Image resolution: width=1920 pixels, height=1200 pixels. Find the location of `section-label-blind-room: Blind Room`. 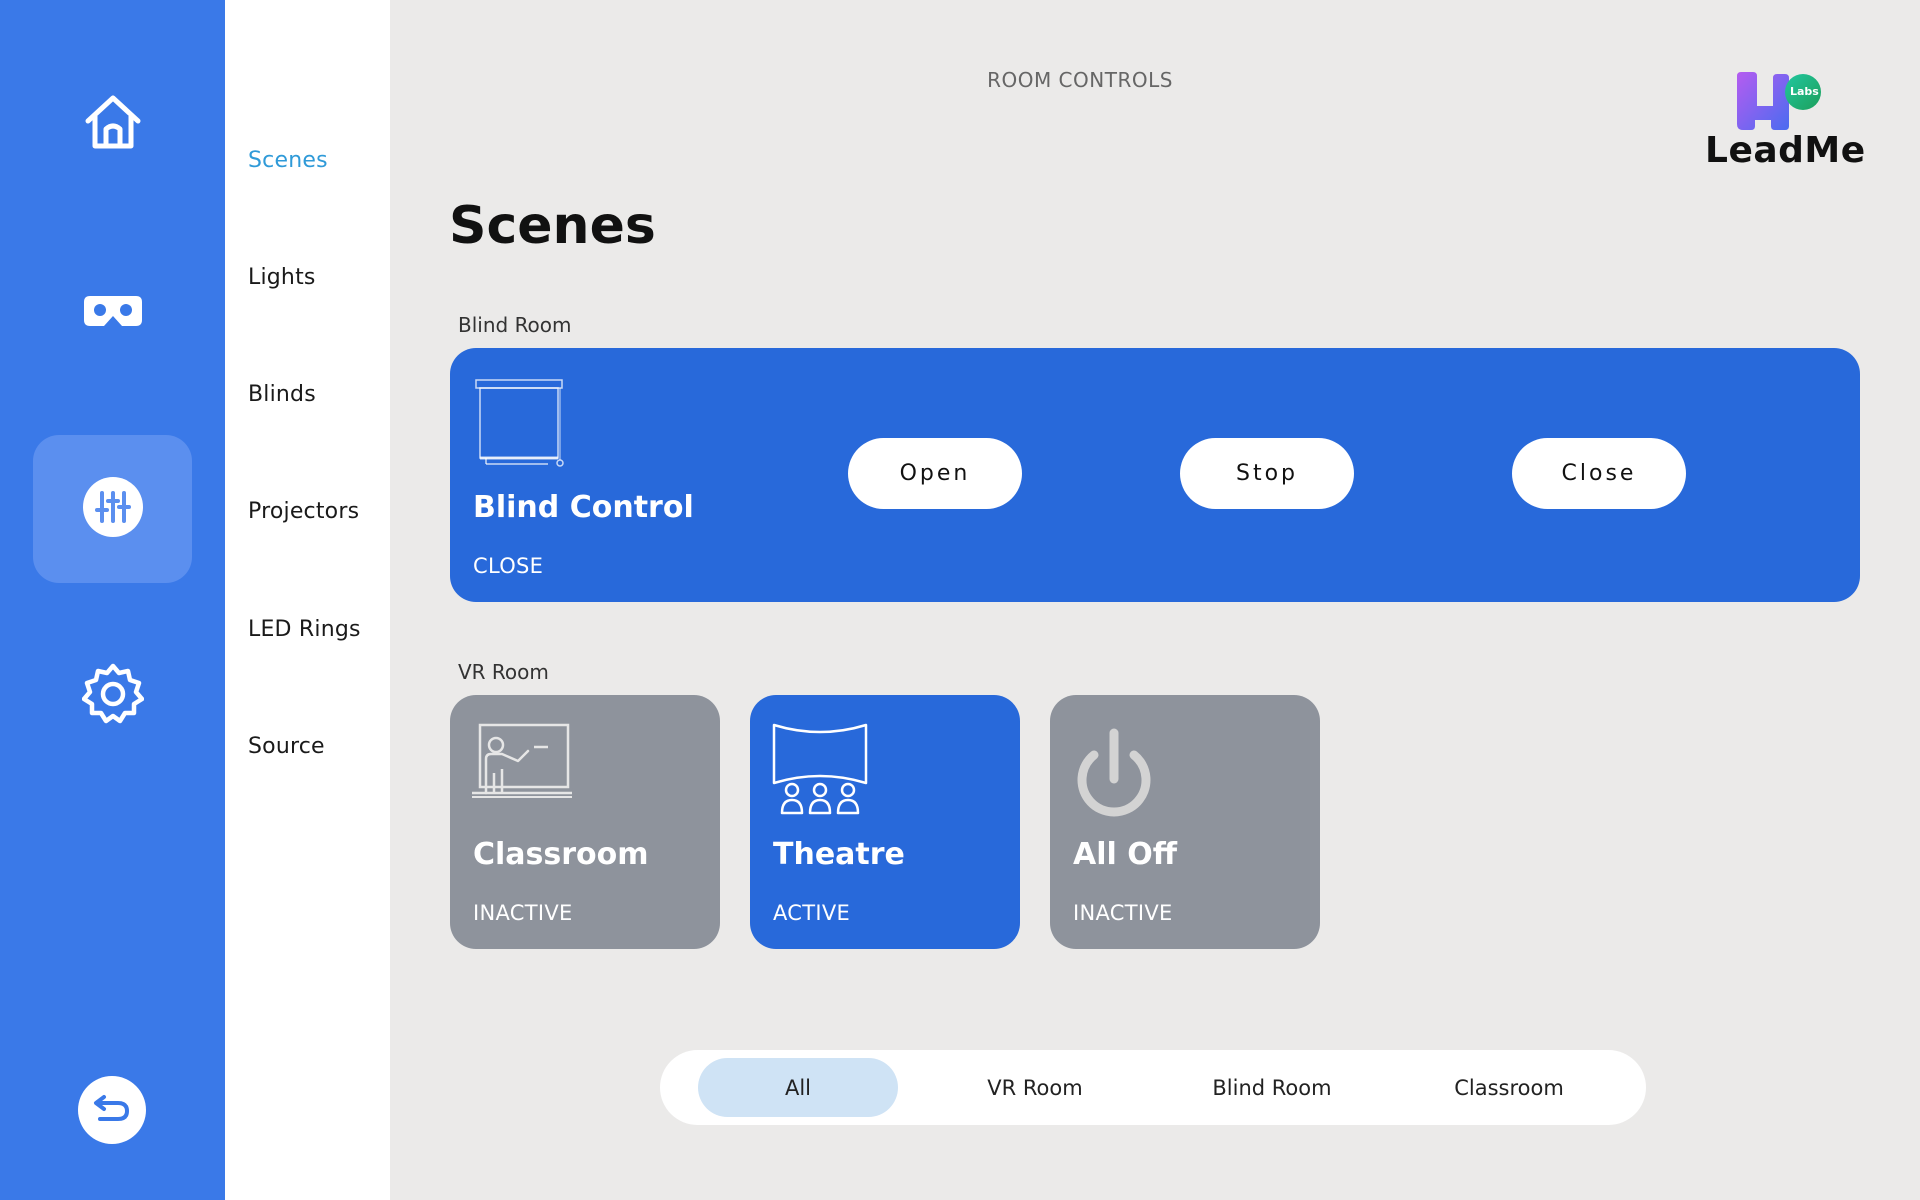

section-label-blind-room: Blind Room is located at coordinates (515, 325).